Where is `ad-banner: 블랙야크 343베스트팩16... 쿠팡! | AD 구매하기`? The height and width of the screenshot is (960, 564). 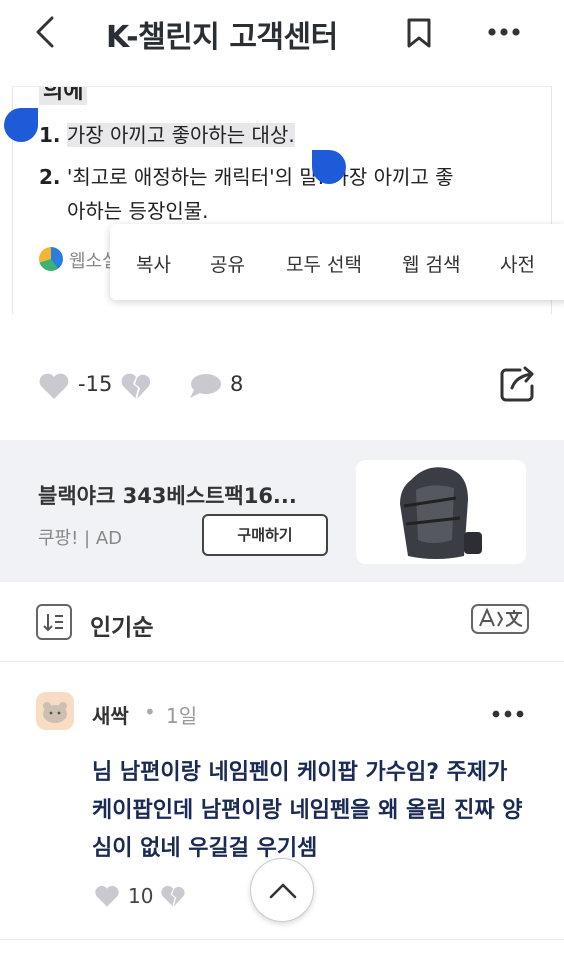 ad-banner: 블랙야크 343베스트팩16... 쿠팡! | AD 구매하기 is located at coordinates (282, 511).